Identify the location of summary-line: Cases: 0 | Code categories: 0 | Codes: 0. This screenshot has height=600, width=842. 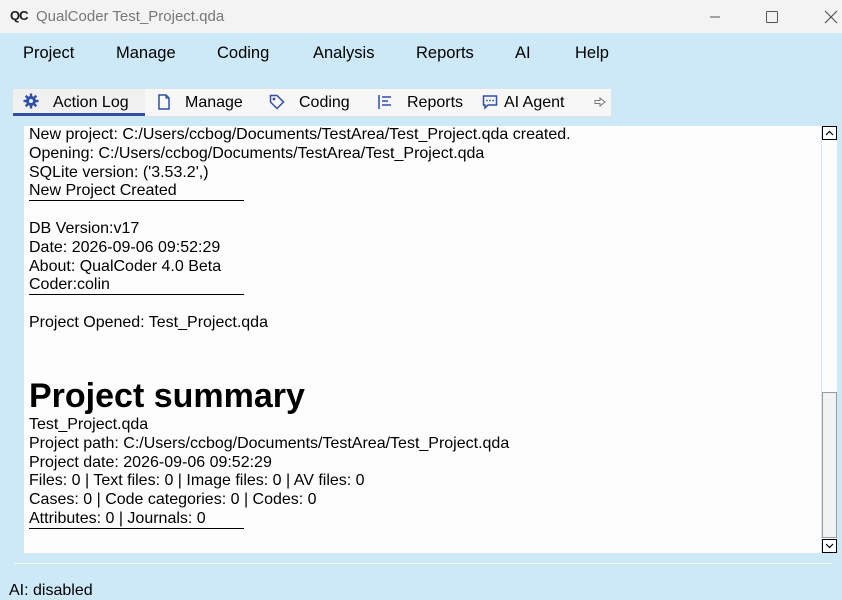
(173, 500).